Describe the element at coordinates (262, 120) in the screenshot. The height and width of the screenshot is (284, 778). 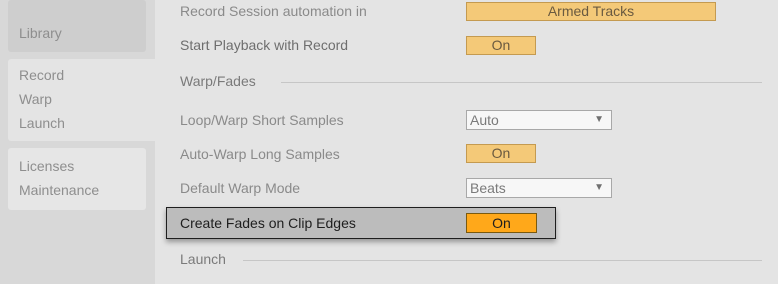
I see `loop-warp-short-samples-label: Loop/Warp Short Samples` at that location.